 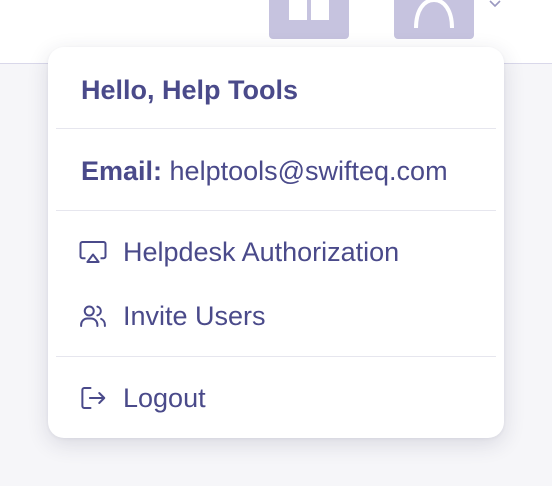 I want to click on menu-item-helpdesk-authorization: Helpdesk Authorization, so click(x=238, y=252).